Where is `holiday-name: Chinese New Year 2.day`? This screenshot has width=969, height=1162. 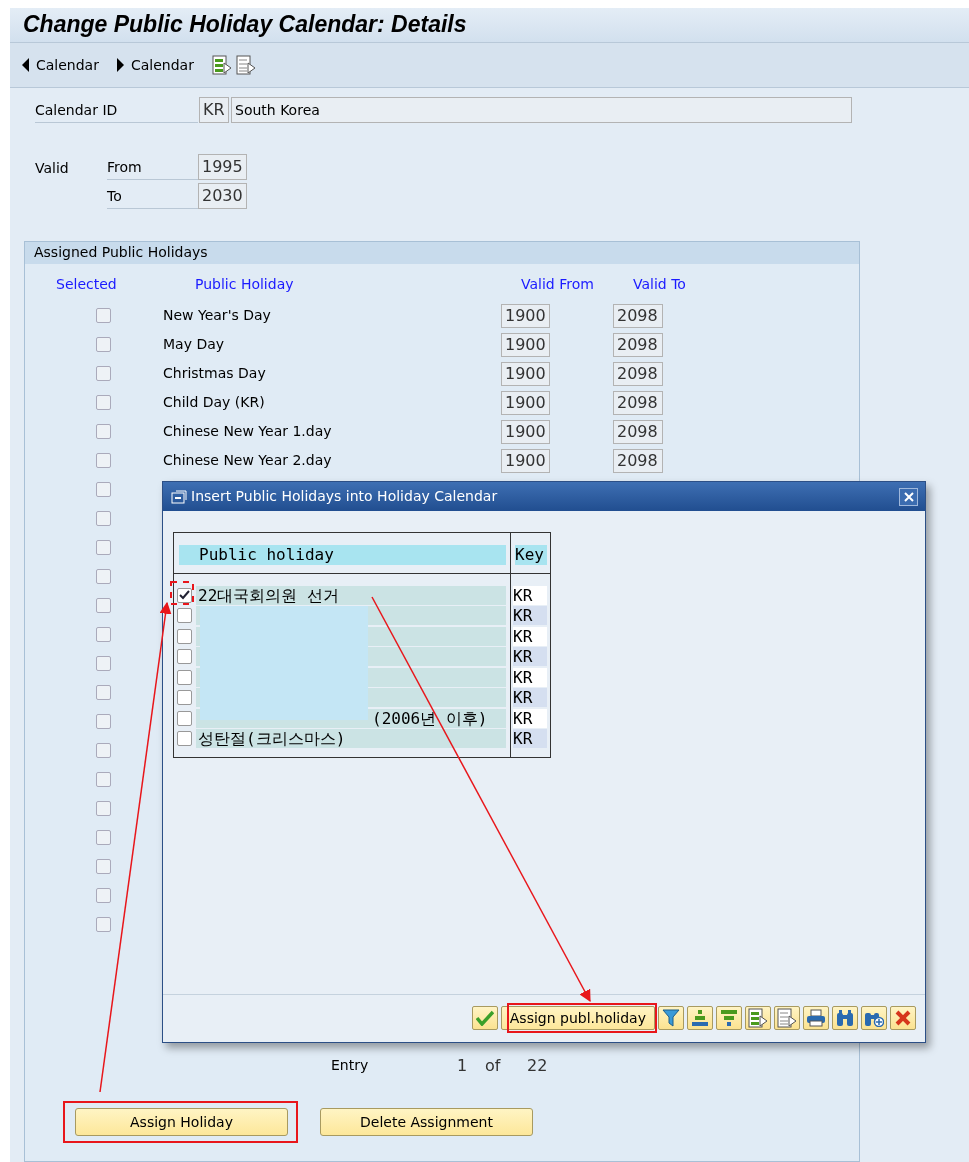
holiday-name: Chinese New Year 2.day is located at coordinates (248, 460).